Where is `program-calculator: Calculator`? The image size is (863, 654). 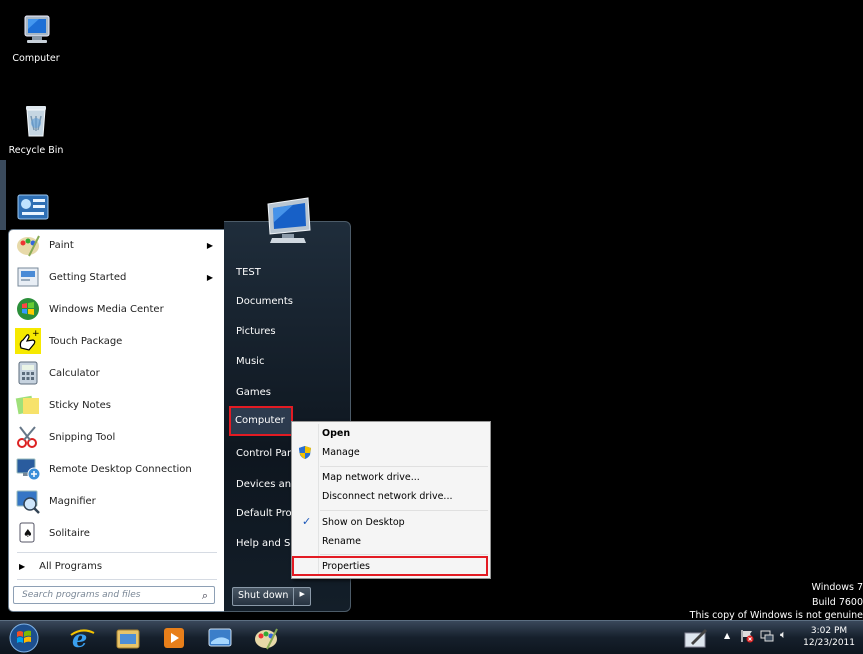
program-calculator: Calculator is located at coordinates (115, 373).